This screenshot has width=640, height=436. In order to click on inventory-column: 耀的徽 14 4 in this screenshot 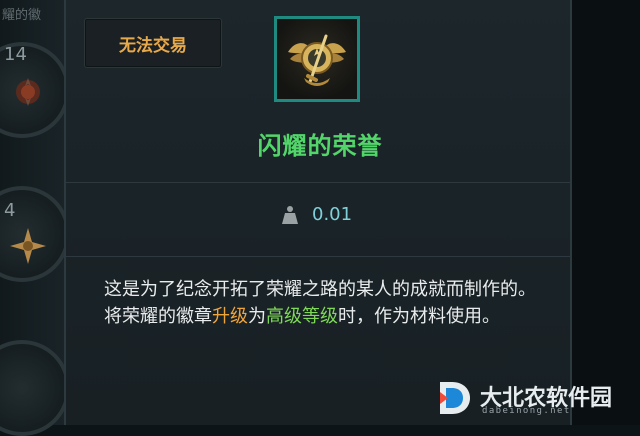, I will do `click(35, 218)`.